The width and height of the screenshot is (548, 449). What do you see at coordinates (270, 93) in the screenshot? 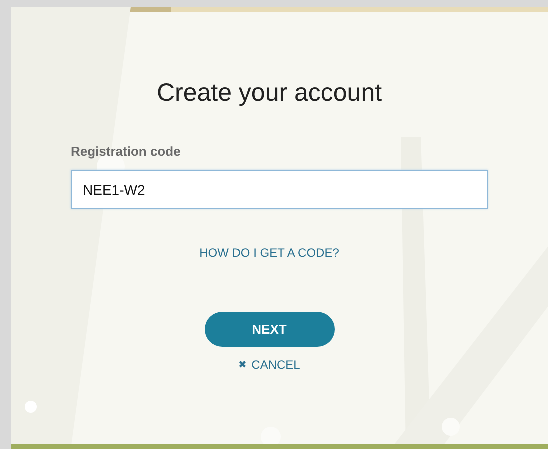
I see `page-title: Create your account` at bounding box center [270, 93].